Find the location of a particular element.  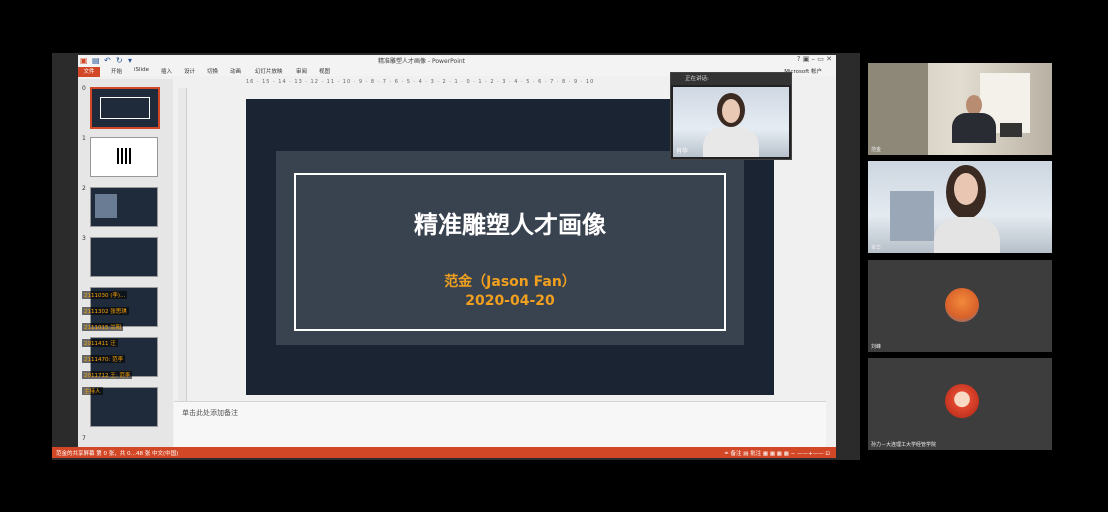

thumb-number: 1 is located at coordinates (84, 138).